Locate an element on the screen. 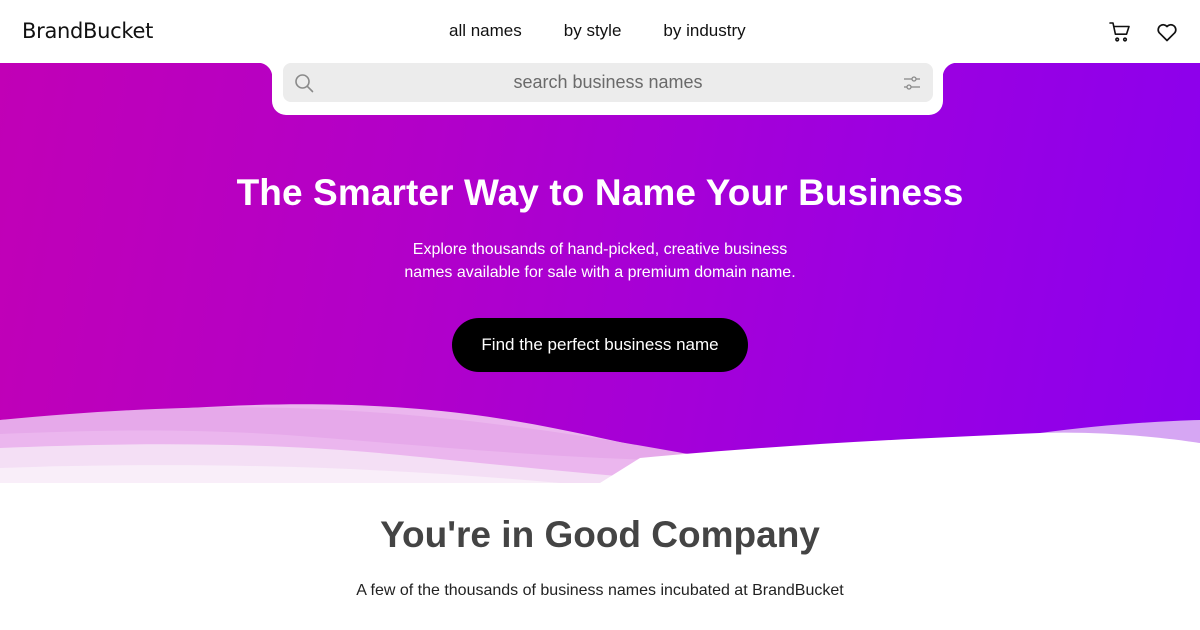 The image size is (1200, 630). search-box is located at coordinates (608, 82).